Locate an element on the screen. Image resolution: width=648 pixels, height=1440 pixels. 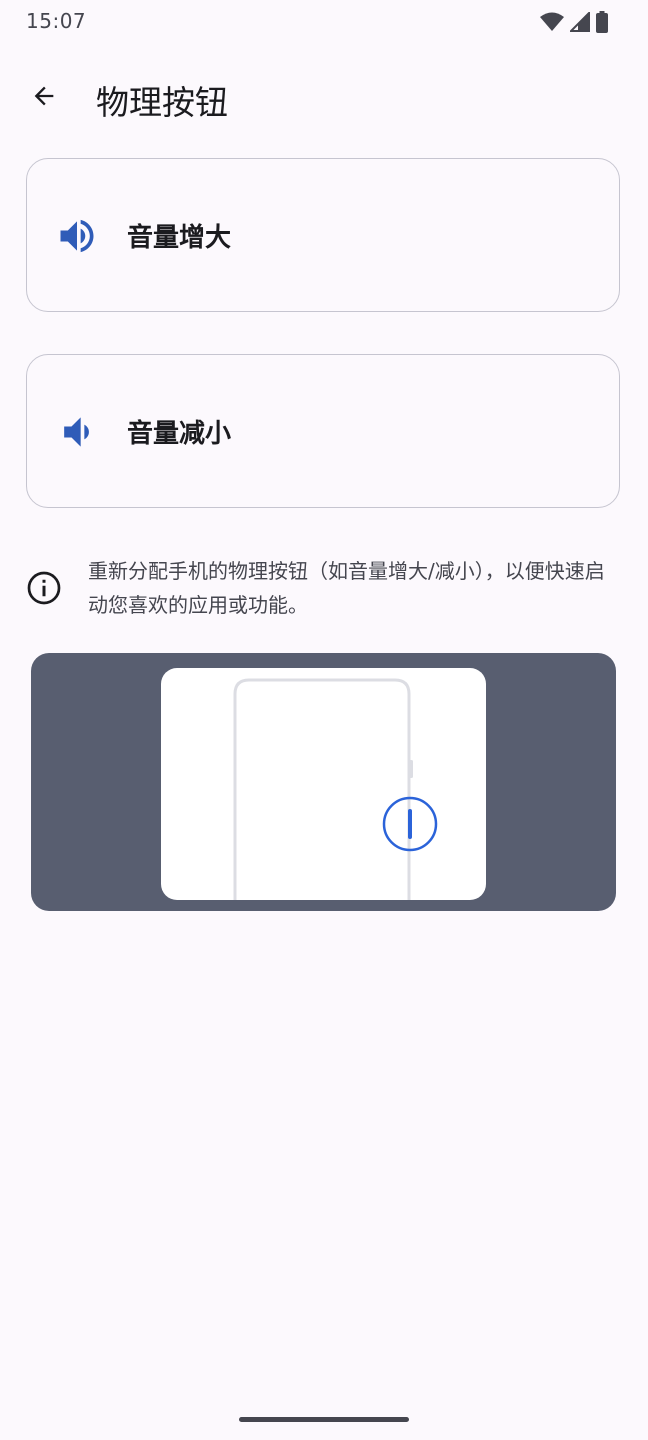
volume-up-label: 音量增大 is located at coordinates (179, 238).